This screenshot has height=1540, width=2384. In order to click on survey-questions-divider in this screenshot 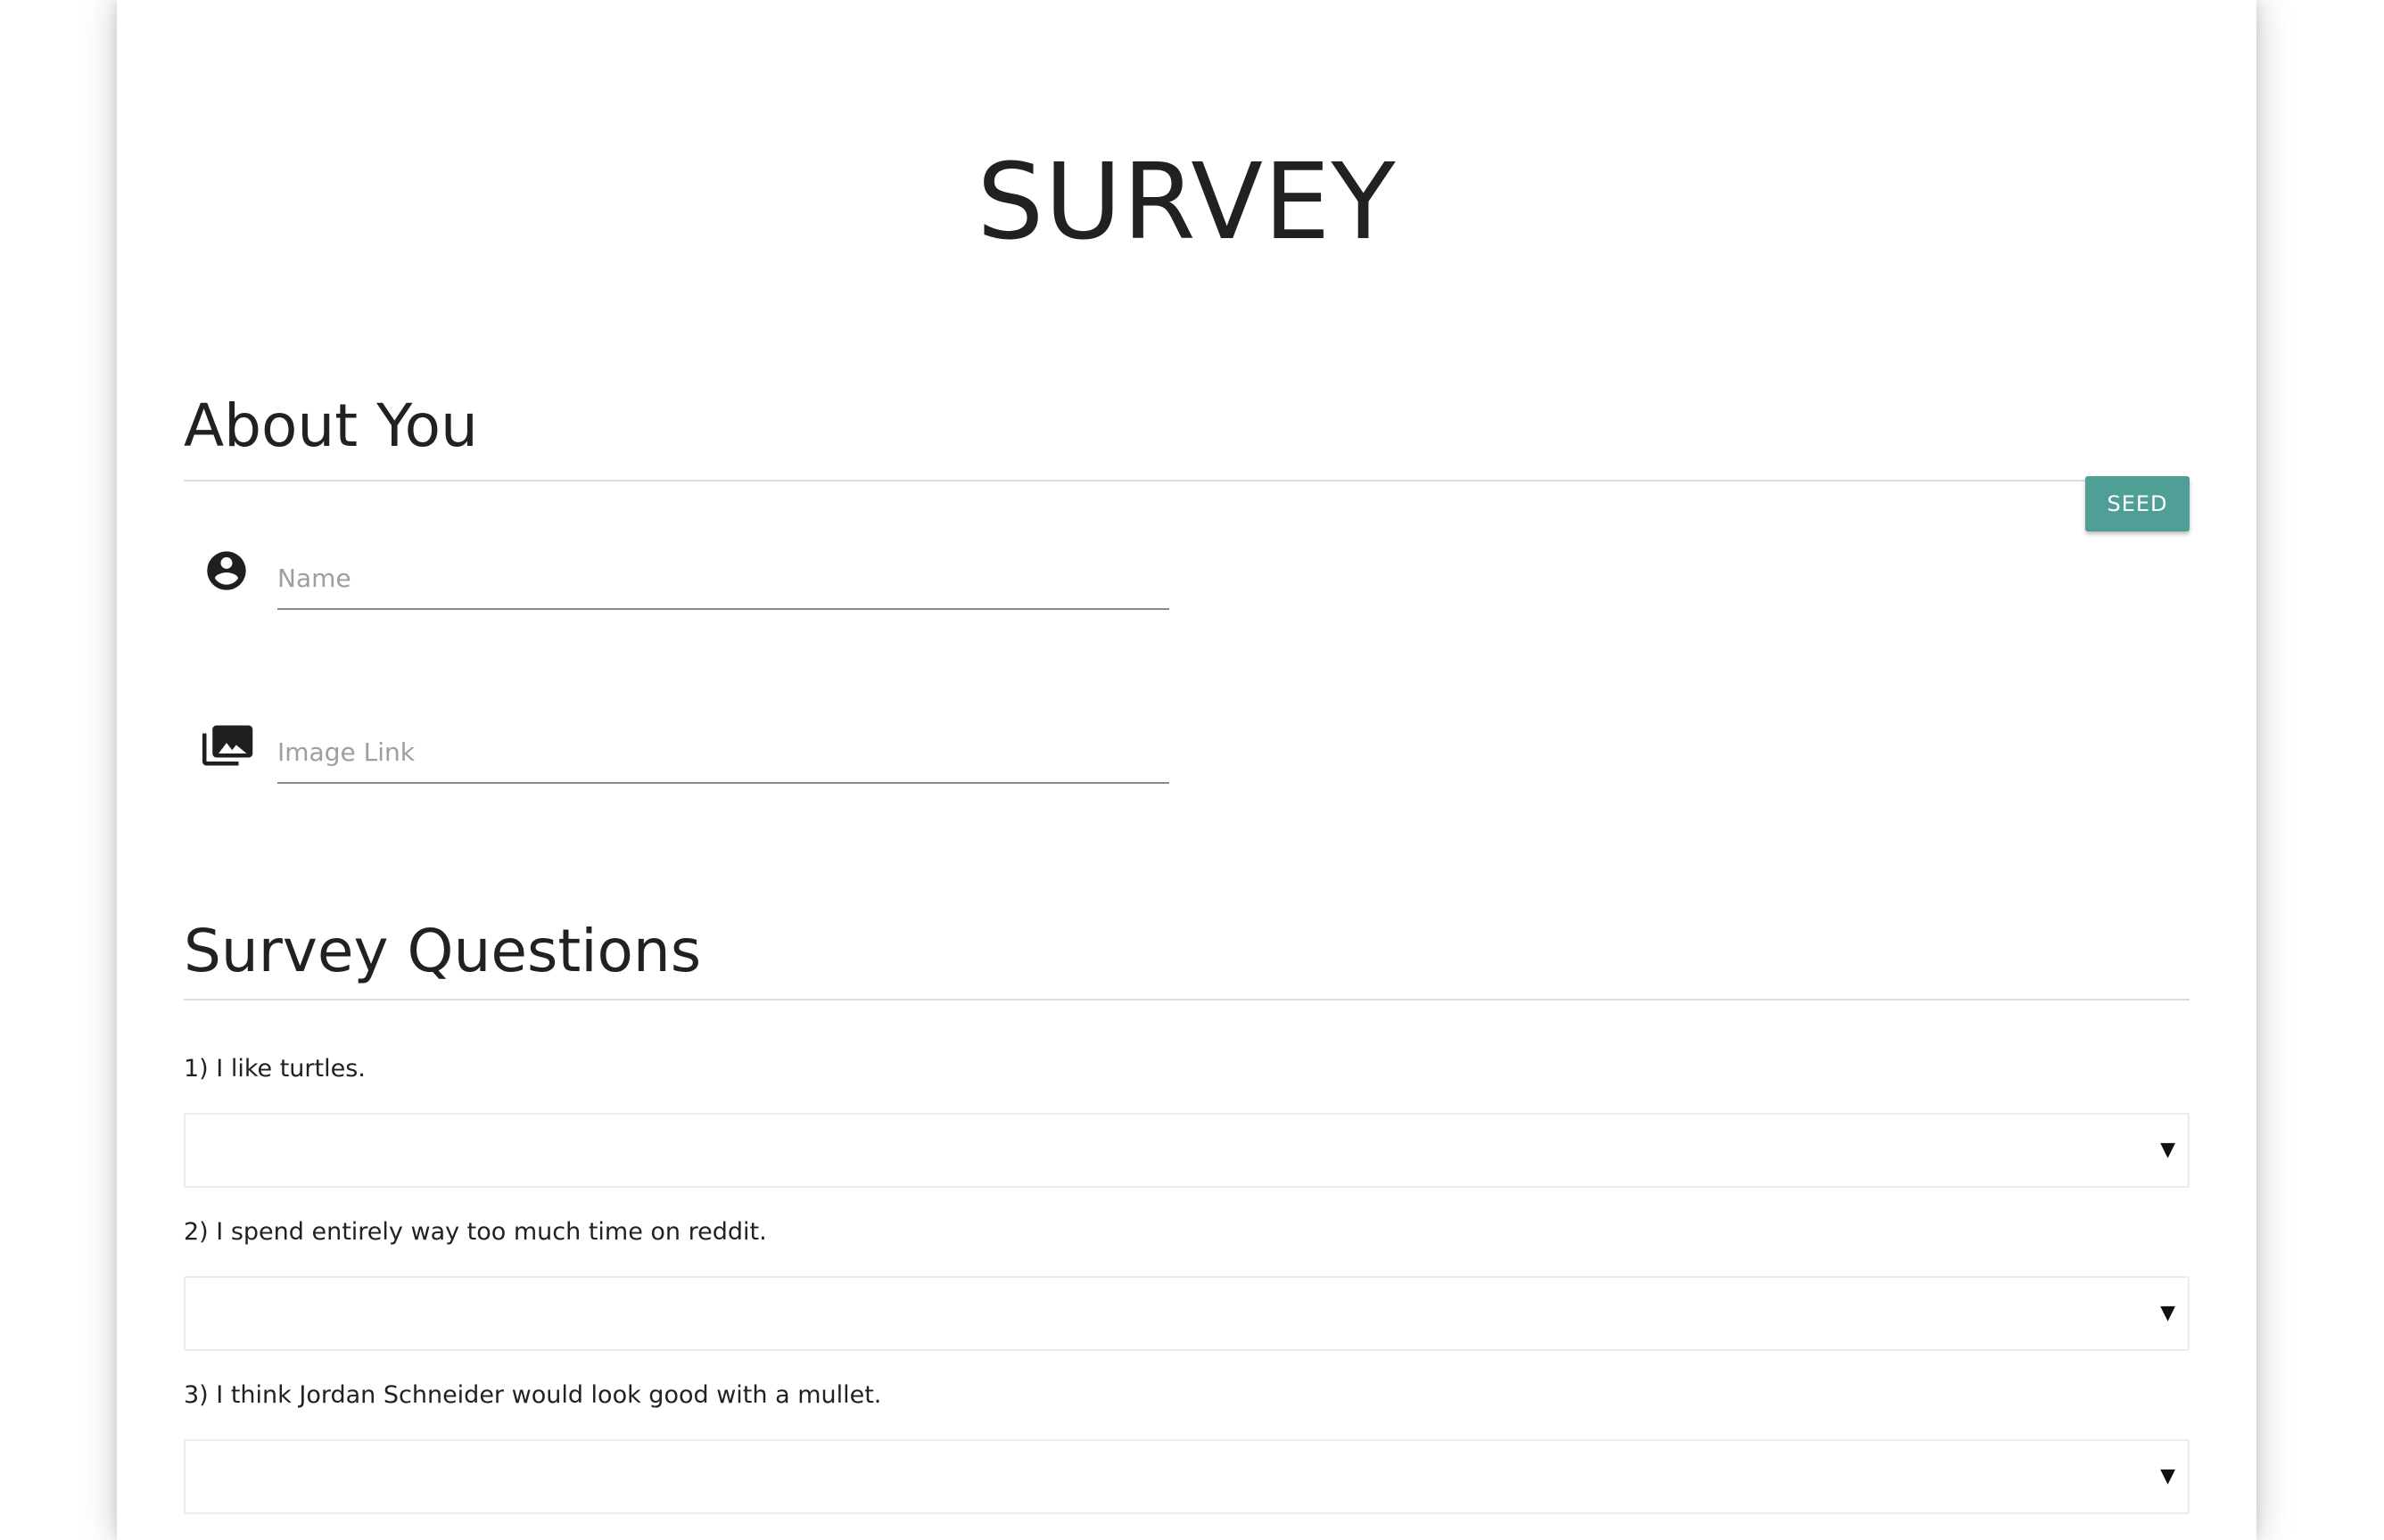, I will do `click(1187, 1000)`.